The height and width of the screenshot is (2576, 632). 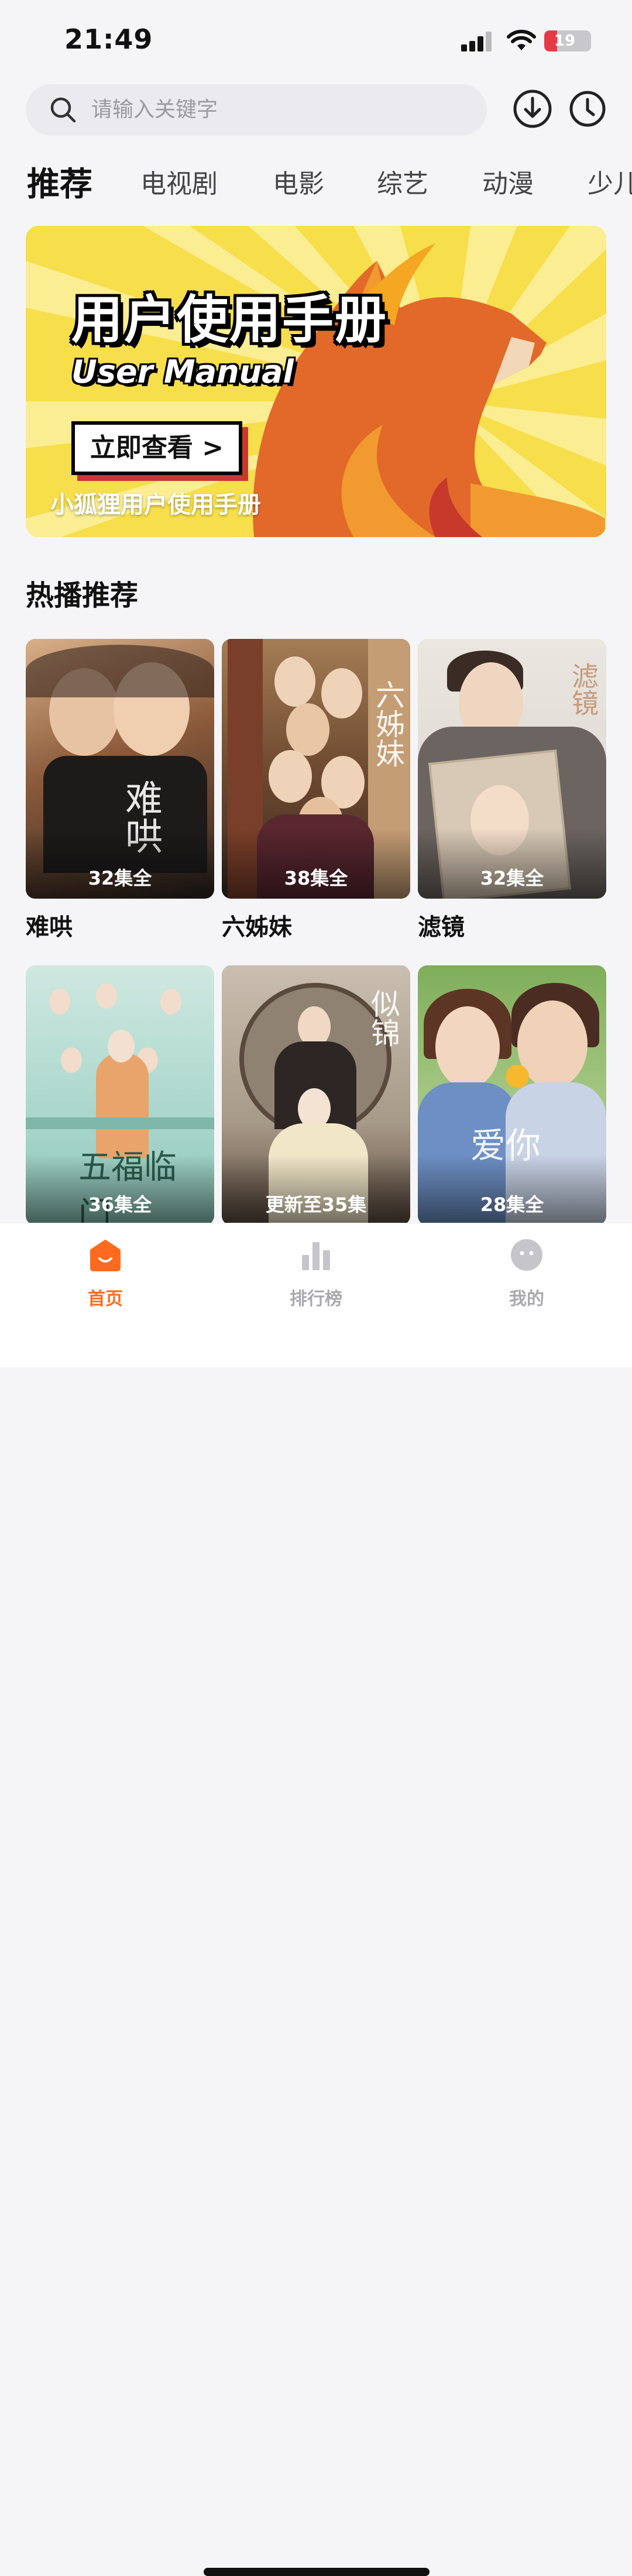 I want to click on cellular-signal-icon, so click(x=477, y=42).